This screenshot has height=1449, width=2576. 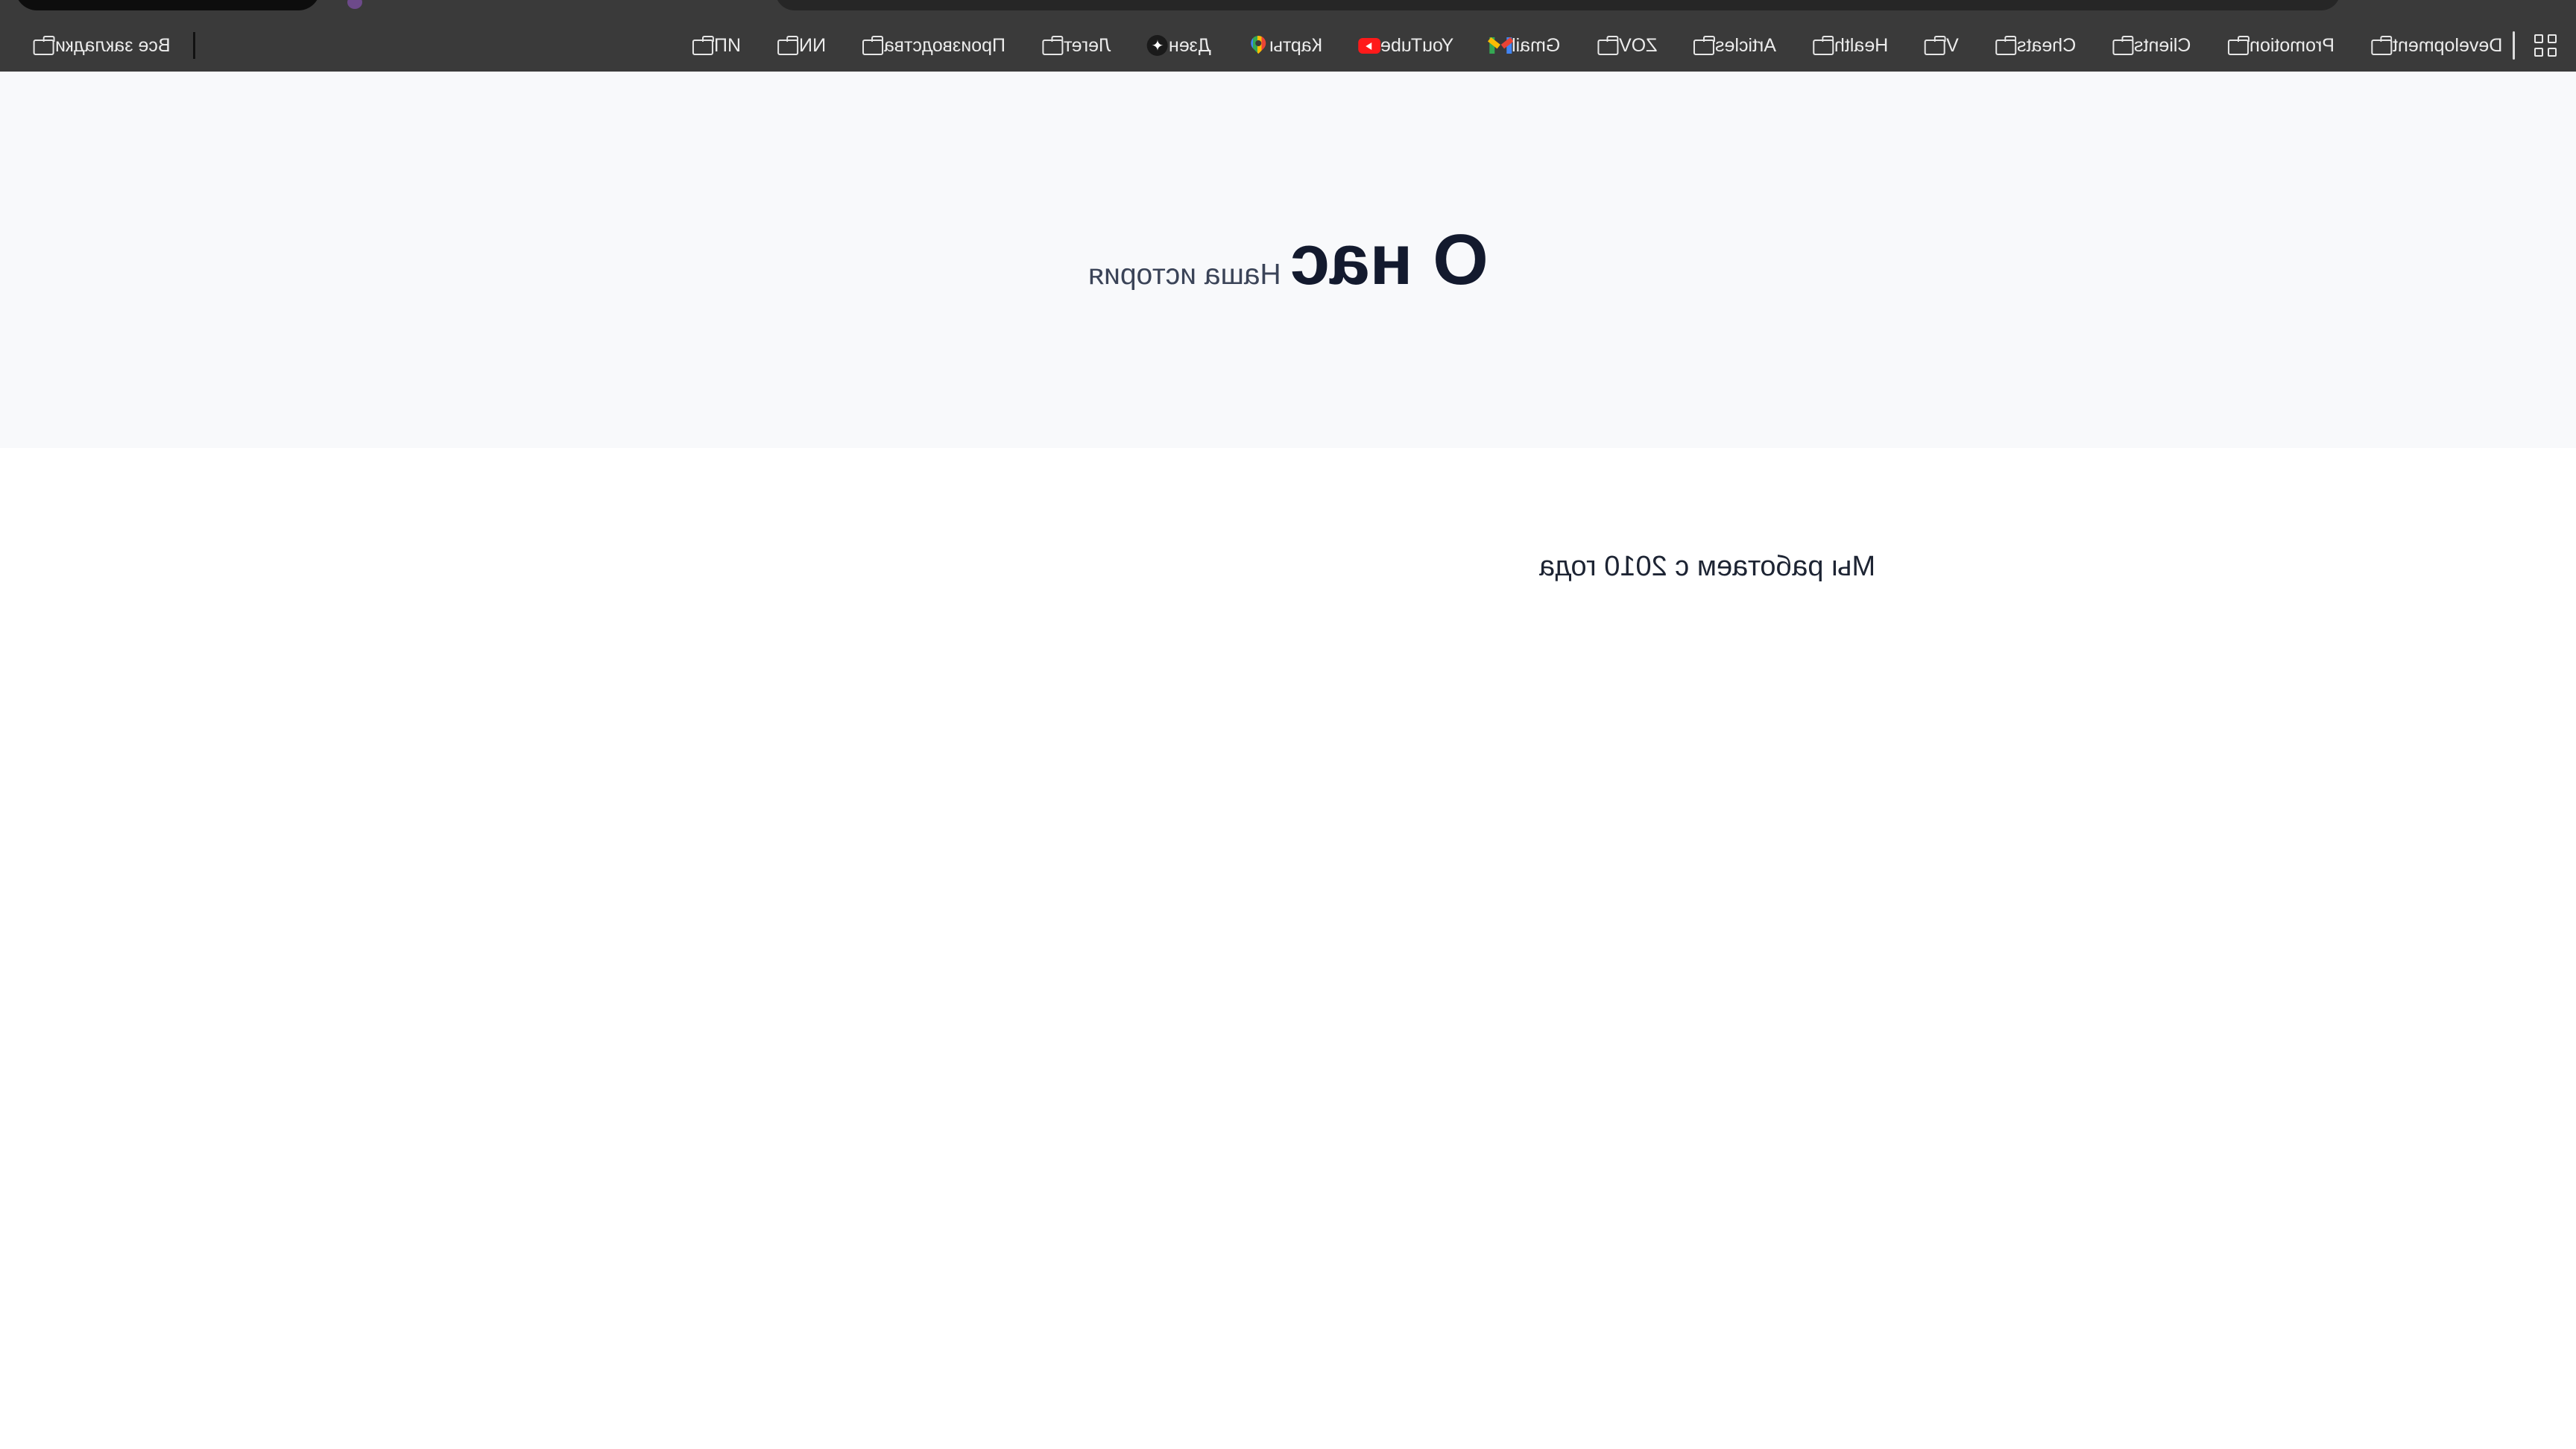 What do you see at coordinates (193, 45) in the screenshot?
I see `all-bookmarks-separator` at bounding box center [193, 45].